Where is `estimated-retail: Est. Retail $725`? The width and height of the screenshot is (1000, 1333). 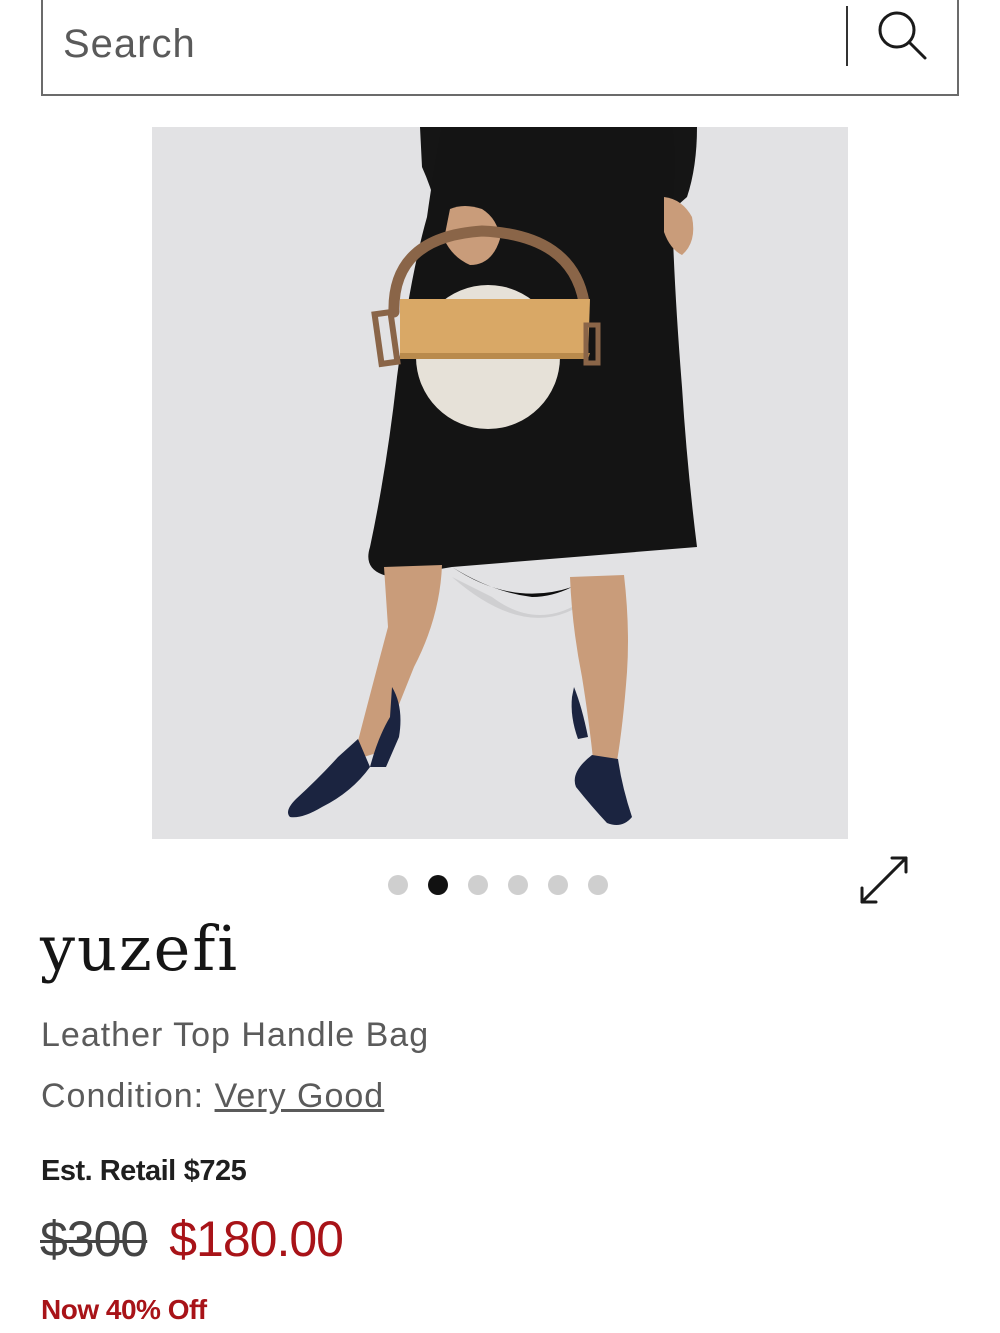
estimated-retail: Est. Retail $725 is located at coordinates (144, 1171).